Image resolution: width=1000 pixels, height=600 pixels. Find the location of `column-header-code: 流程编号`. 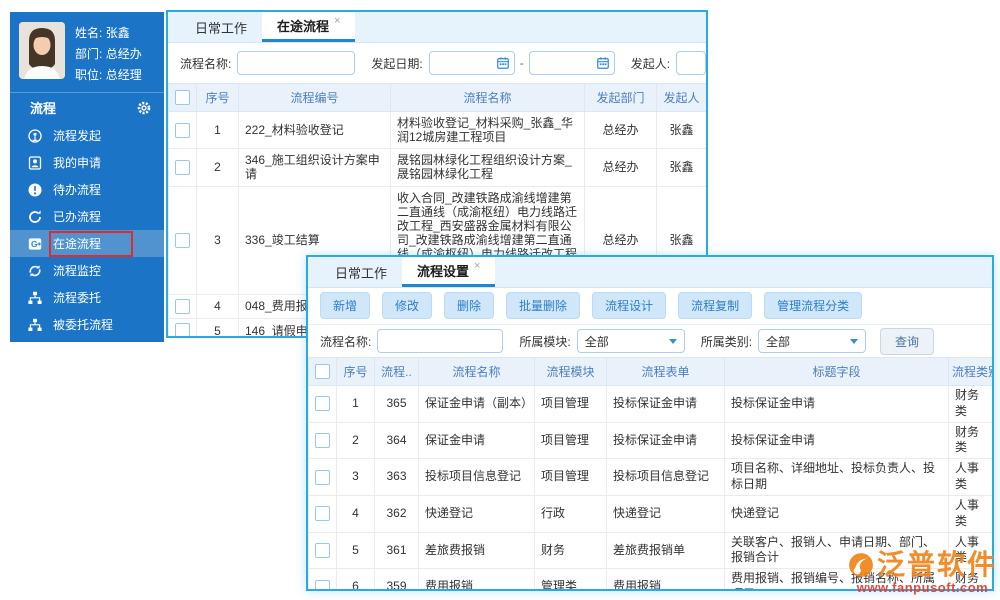

column-header-code: 流程编号 is located at coordinates (314, 97).